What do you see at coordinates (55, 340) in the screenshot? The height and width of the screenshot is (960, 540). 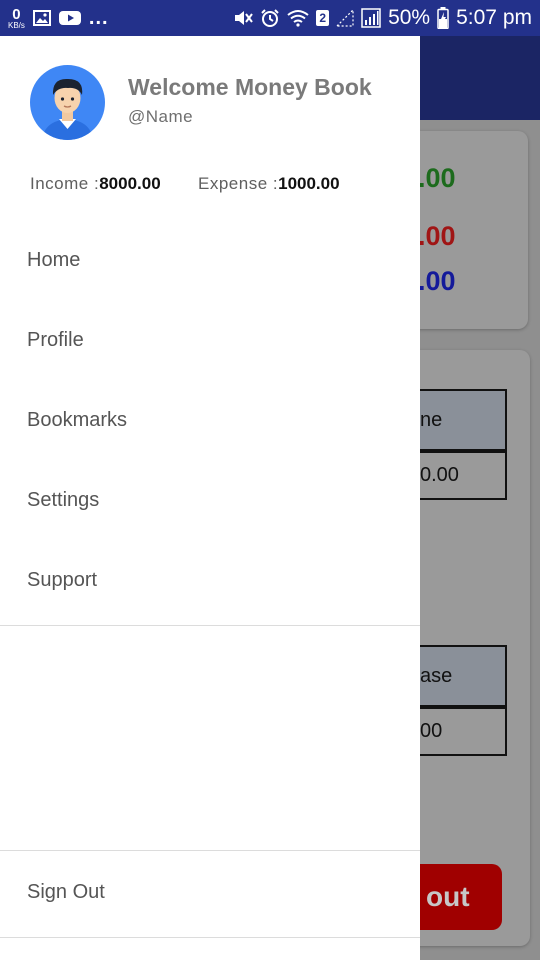 I see `menu-item-profile: Profile` at bounding box center [55, 340].